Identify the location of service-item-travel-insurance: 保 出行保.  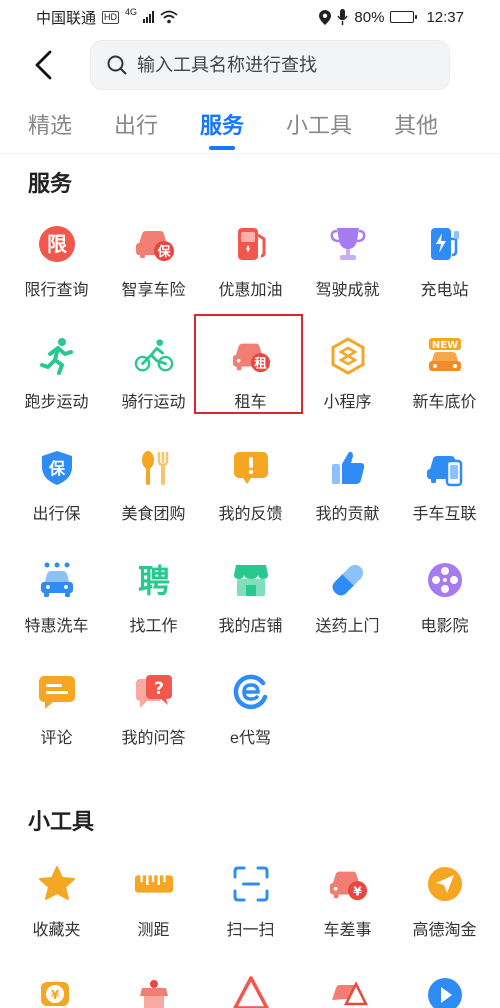
(56, 492).